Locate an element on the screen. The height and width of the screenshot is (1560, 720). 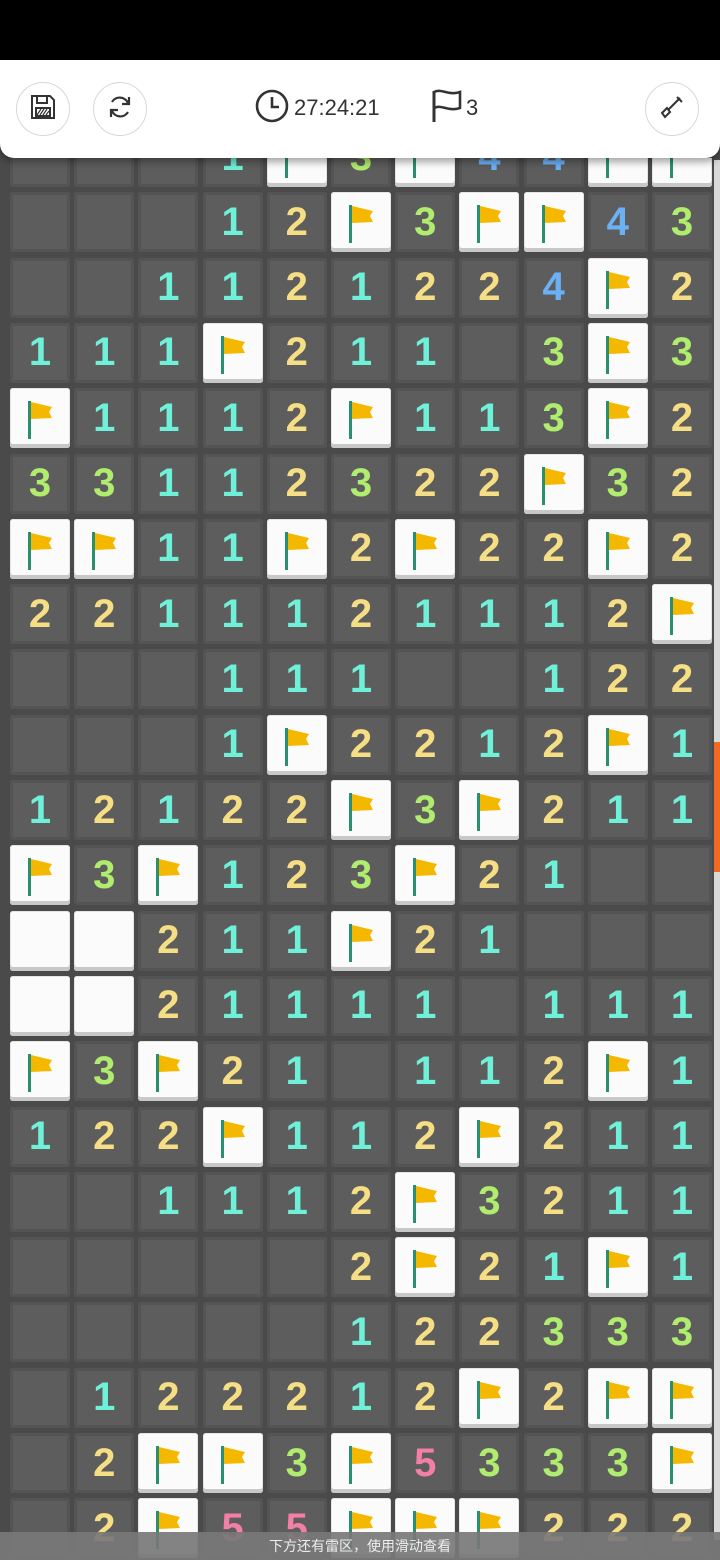
scrollbar-thumb is located at coordinates (717, 807).